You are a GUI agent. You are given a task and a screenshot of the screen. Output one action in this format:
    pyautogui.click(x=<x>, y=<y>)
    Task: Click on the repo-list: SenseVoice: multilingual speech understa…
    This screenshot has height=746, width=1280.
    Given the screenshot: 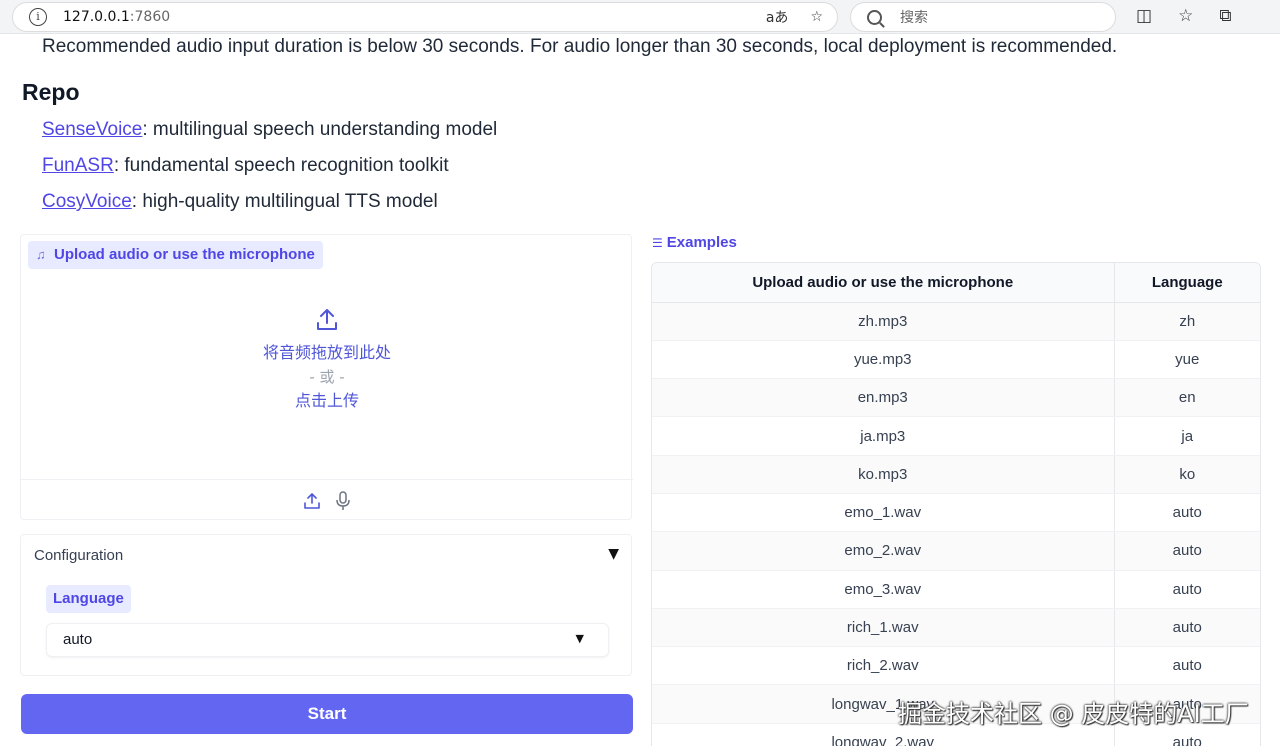 What is the action you would take?
    pyautogui.click(x=269, y=172)
    